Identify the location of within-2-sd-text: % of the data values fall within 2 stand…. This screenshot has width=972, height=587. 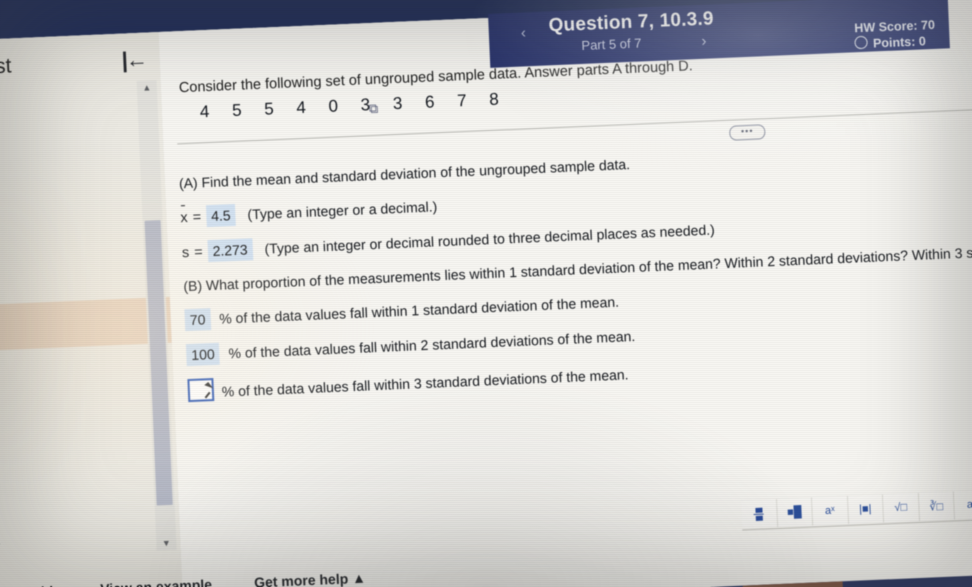
(432, 344).